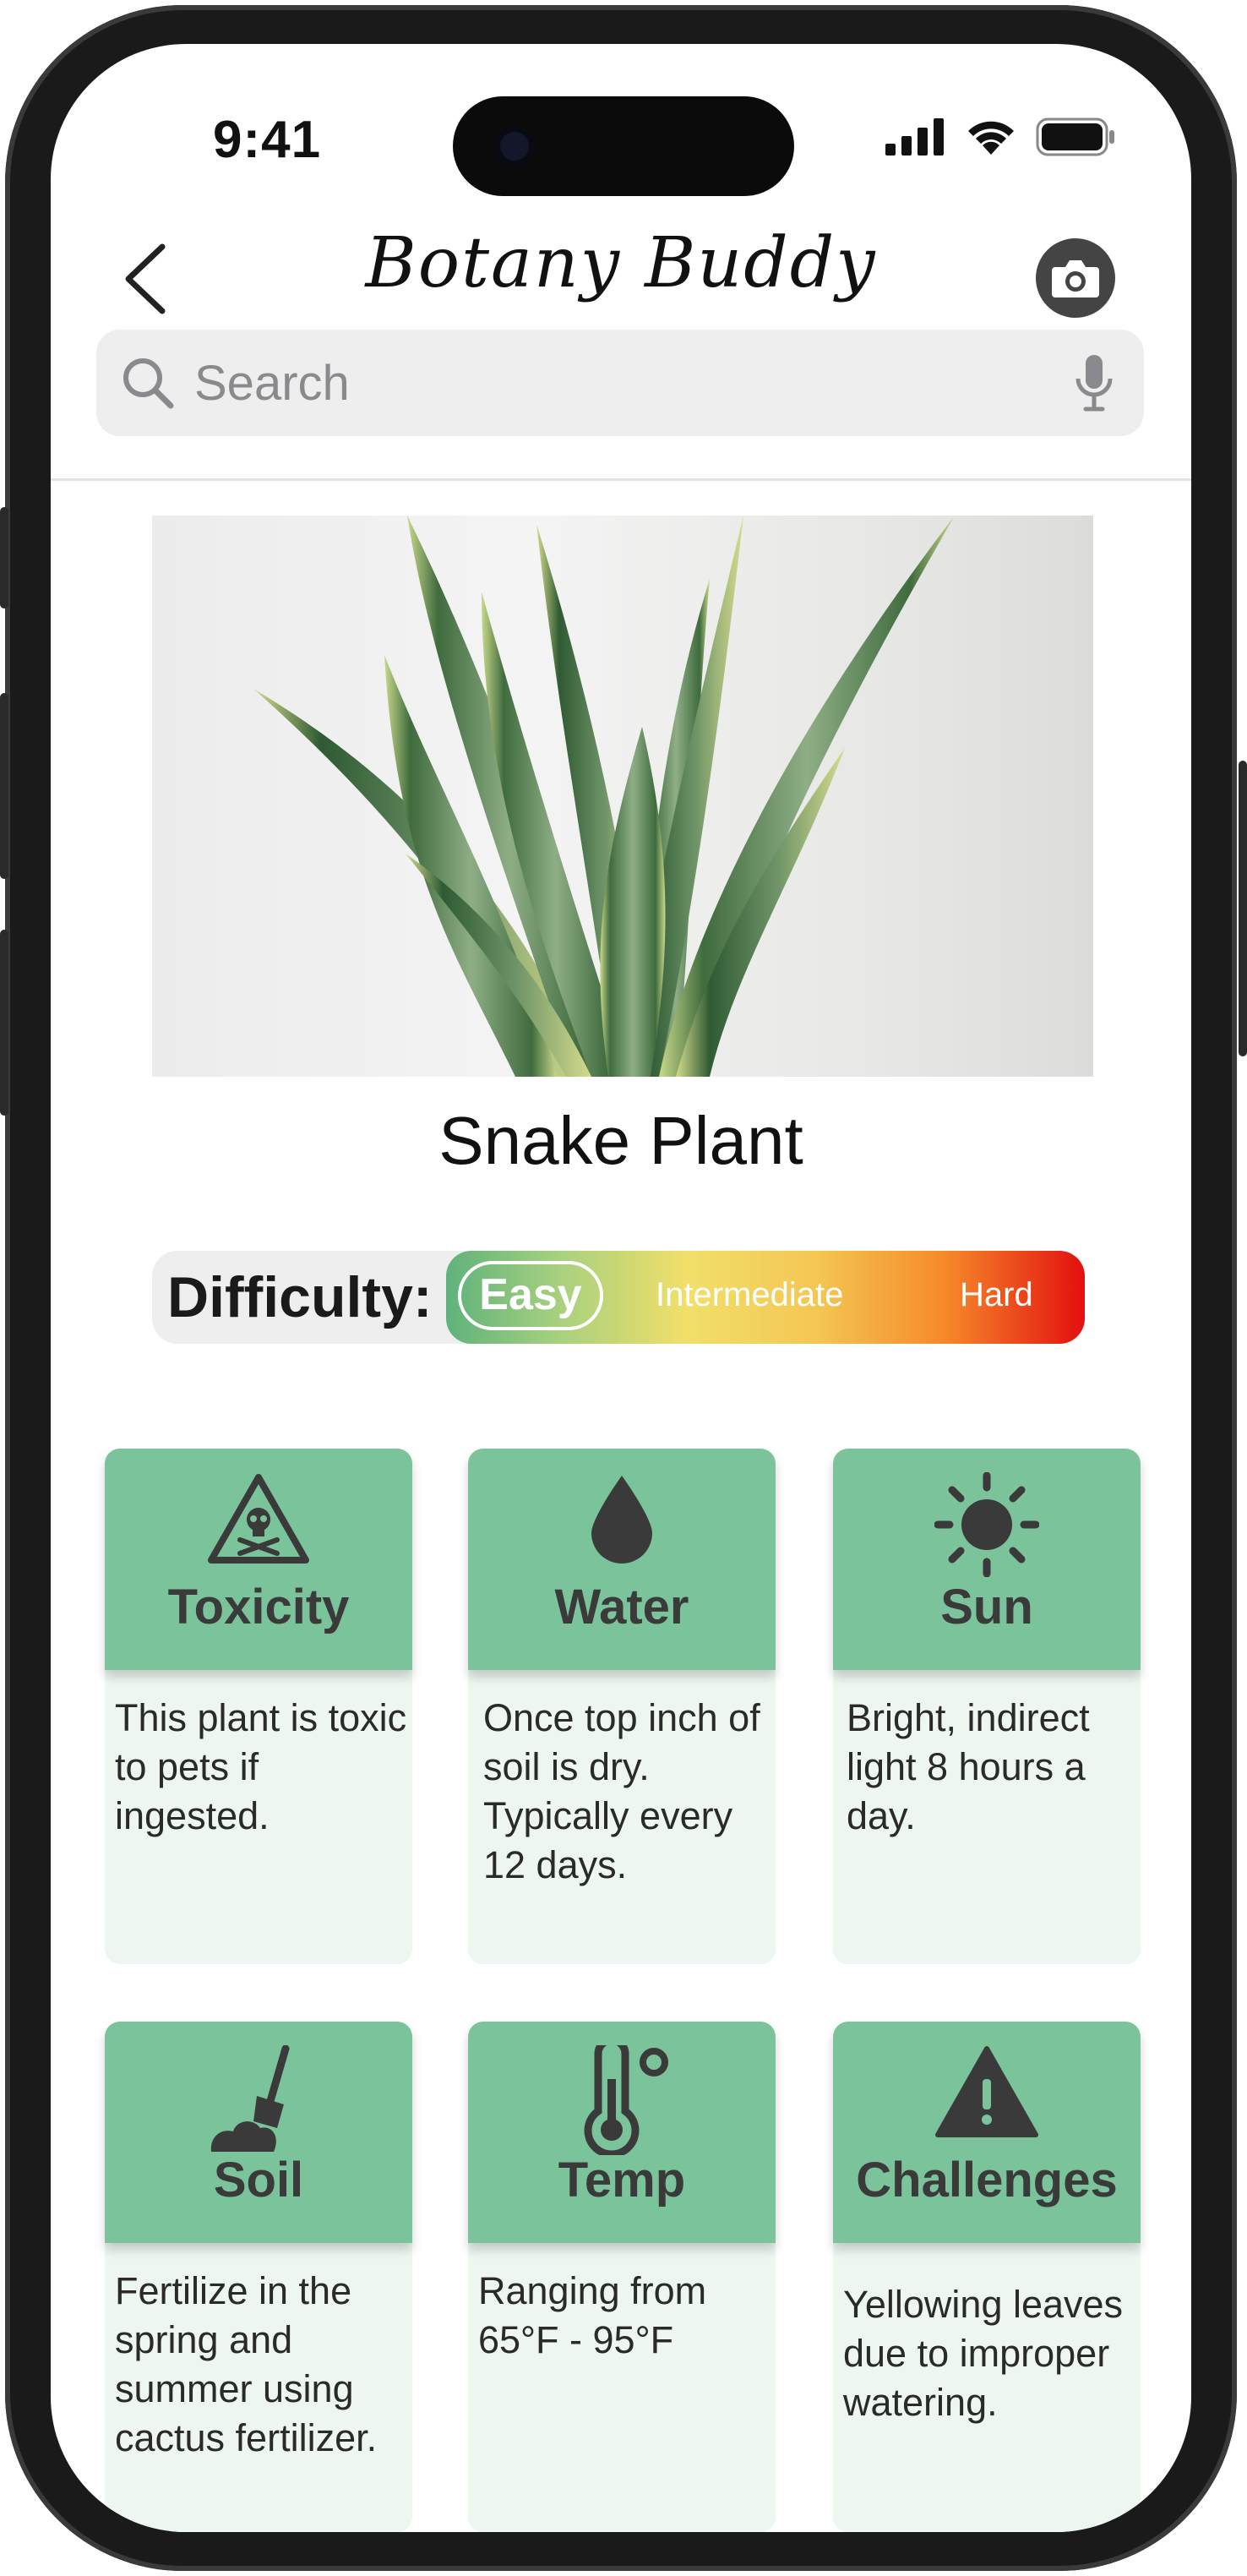 The image size is (1247, 2576). What do you see at coordinates (626, 2100) in the screenshot?
I see `thermometer-icon` at bounding box center [626, 2100].